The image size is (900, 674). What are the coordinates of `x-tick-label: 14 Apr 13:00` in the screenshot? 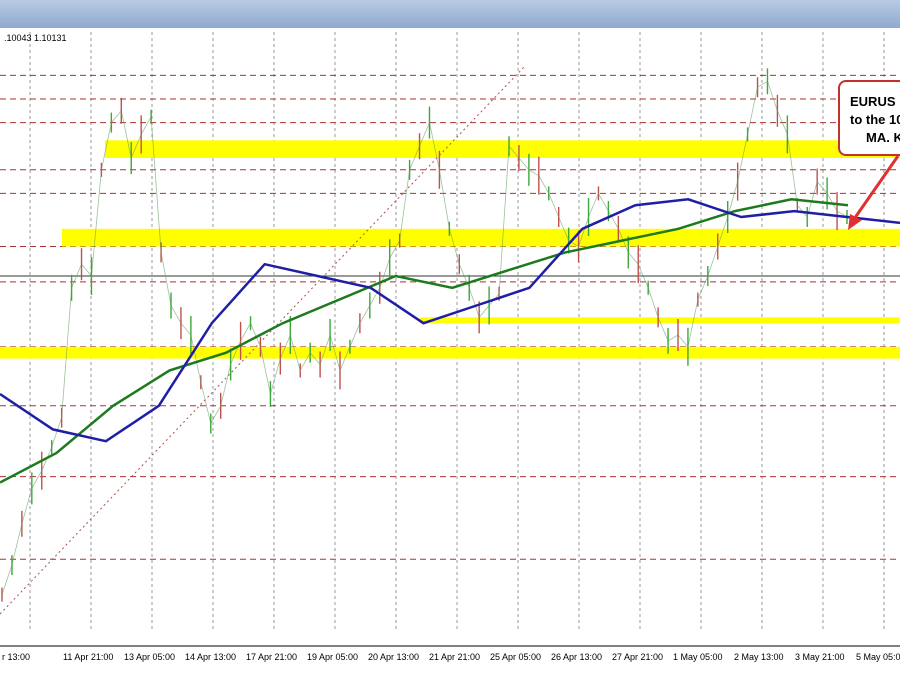 It's located at (210, 657).